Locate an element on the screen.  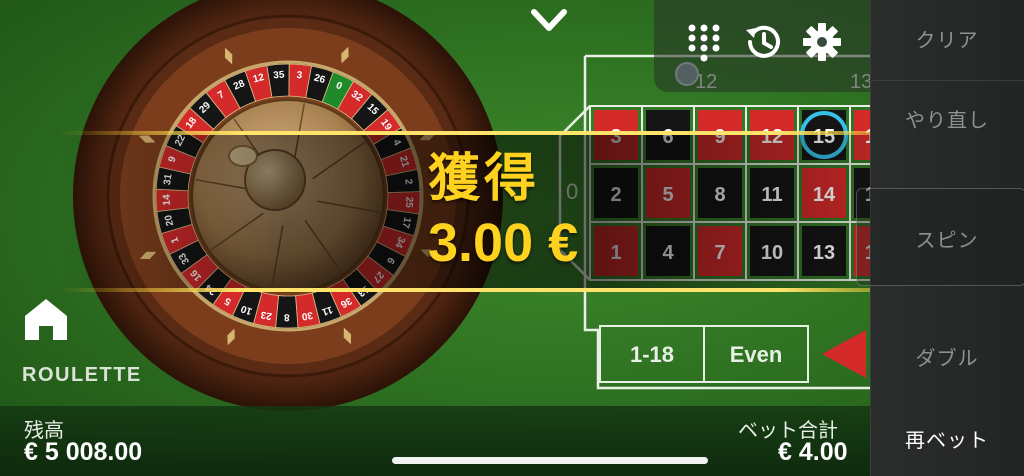
outside-bet-label: 1-18 is located at coordinates (652, 354).